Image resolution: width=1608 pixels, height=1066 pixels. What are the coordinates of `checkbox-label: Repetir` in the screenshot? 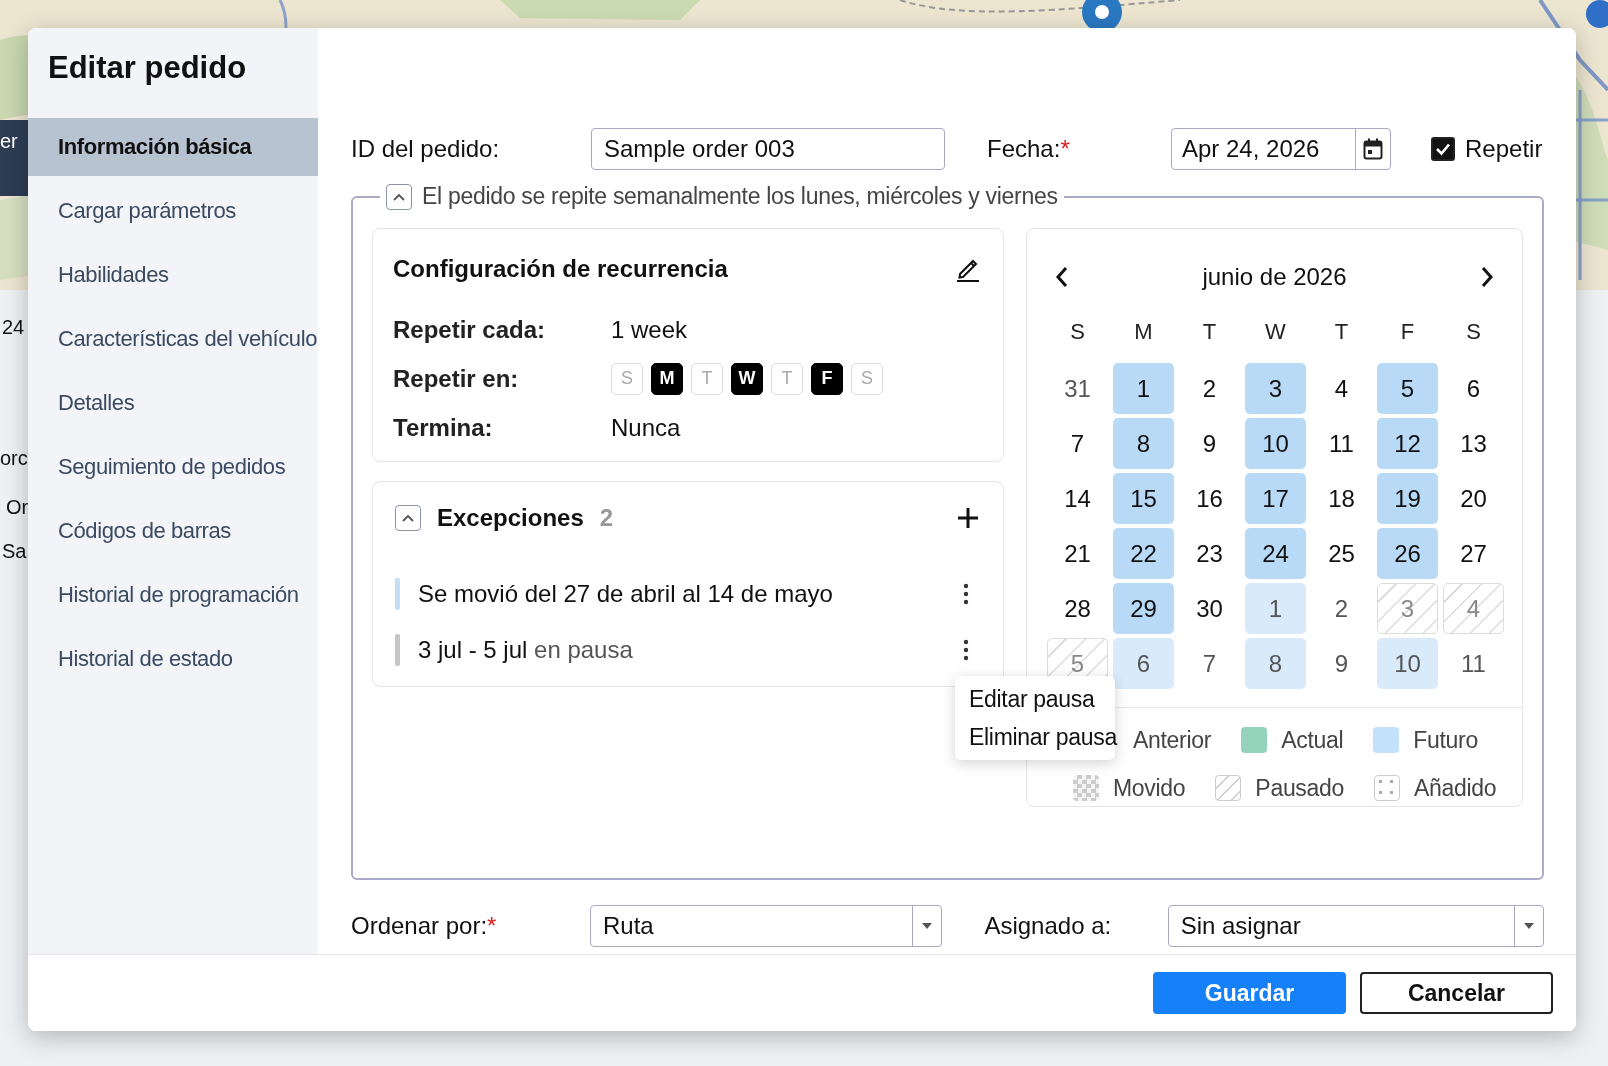 It's located at (1504, 149).